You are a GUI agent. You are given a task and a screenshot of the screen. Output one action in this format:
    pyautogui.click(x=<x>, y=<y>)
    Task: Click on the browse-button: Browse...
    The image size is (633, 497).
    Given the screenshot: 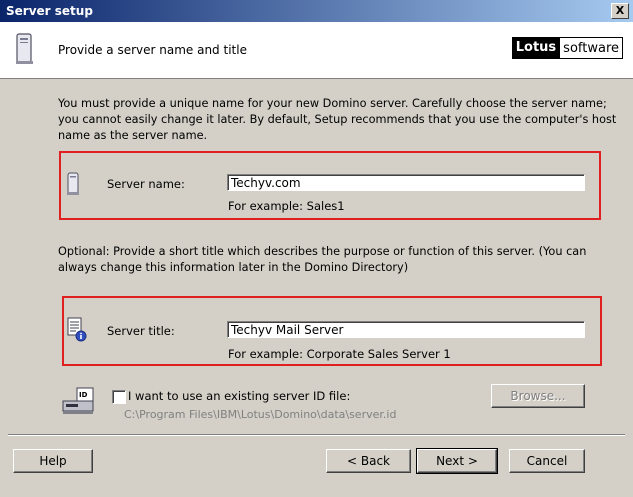 What is the action you would take?
    pyautogui.click(x=538, y=396)
    